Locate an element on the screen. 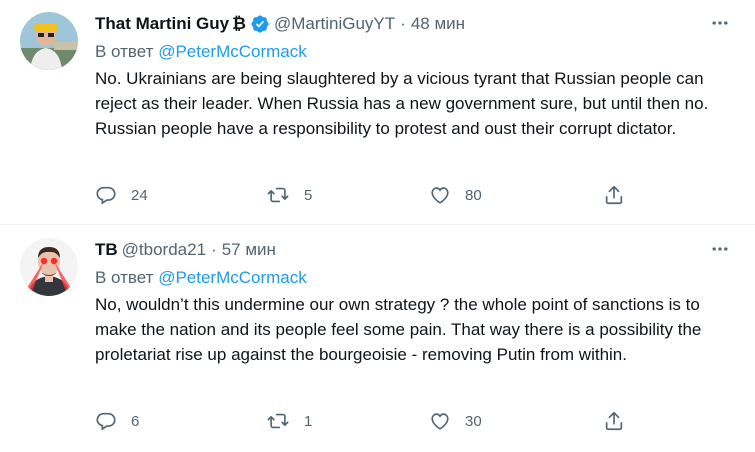  tweet-header: TB @tborda21 · 57 мин is located at coordinates (185, 250).